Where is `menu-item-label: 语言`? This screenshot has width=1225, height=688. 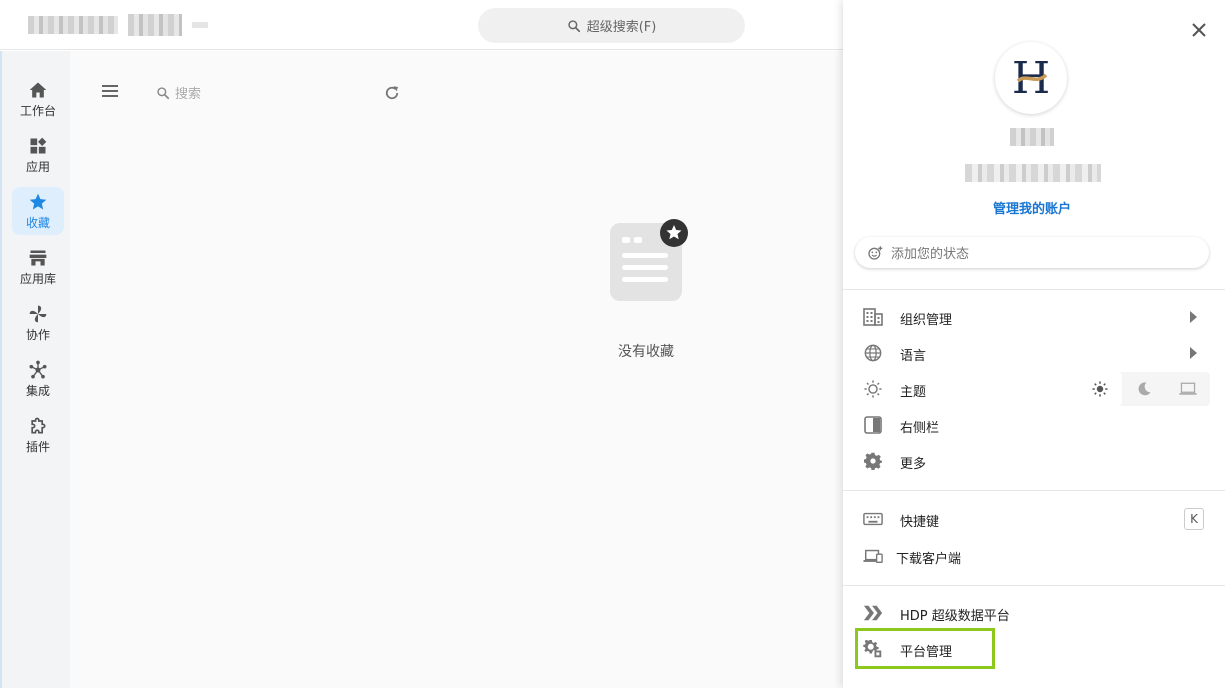 menu-item-label: 语言 is located at coordinates (913, 356).